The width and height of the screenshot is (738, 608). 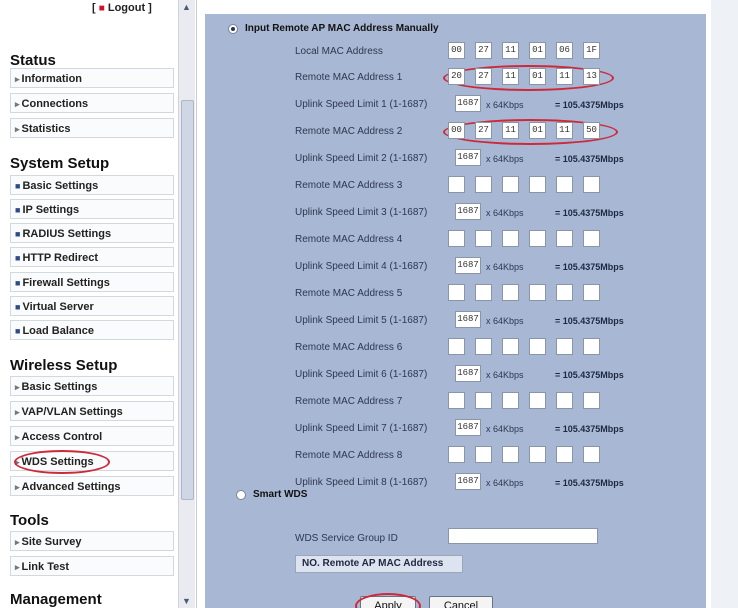 I want to click on uplink-speed-6-input: 1687, so click(x=468, y=373).